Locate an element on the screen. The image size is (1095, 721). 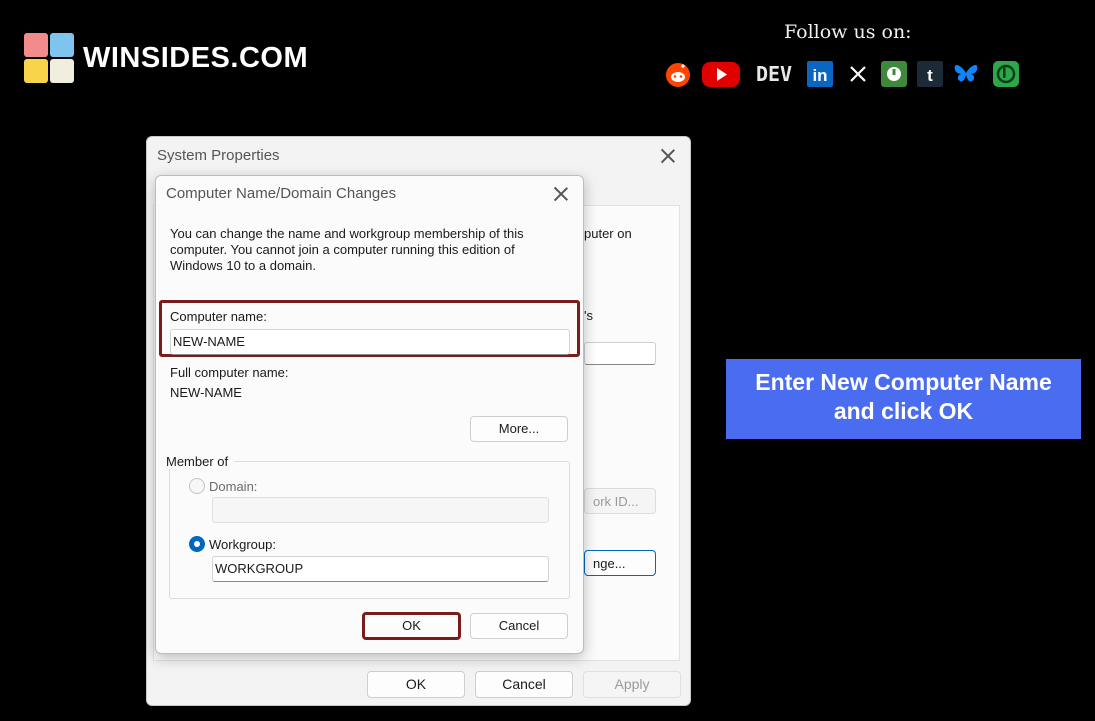
site-name: WINSIDES.COM is located at coordinates (196, 58).